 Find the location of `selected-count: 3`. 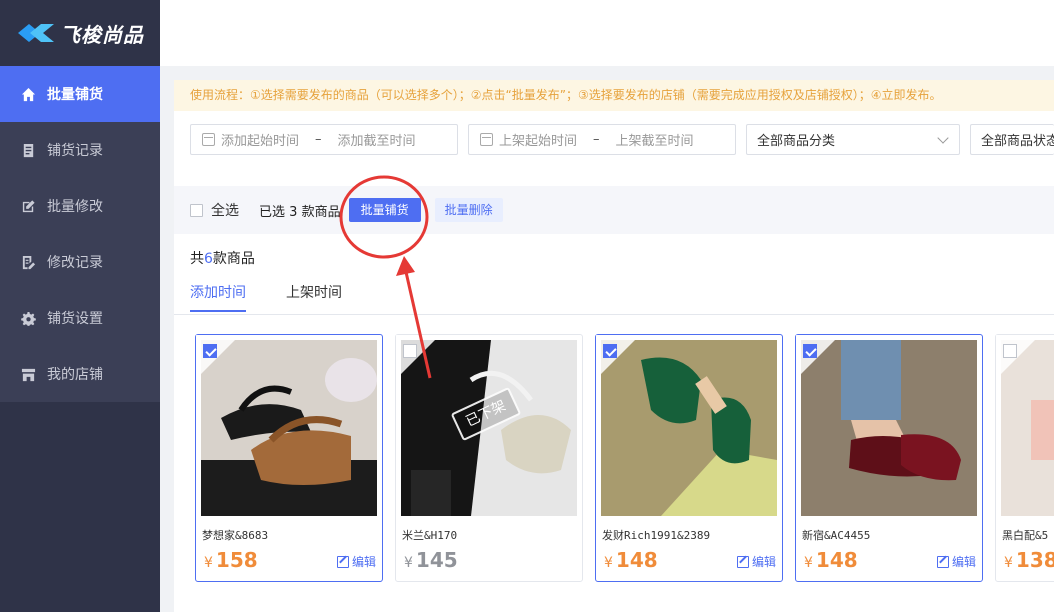

selected-count: 3 is located at coordinates (293, 212).